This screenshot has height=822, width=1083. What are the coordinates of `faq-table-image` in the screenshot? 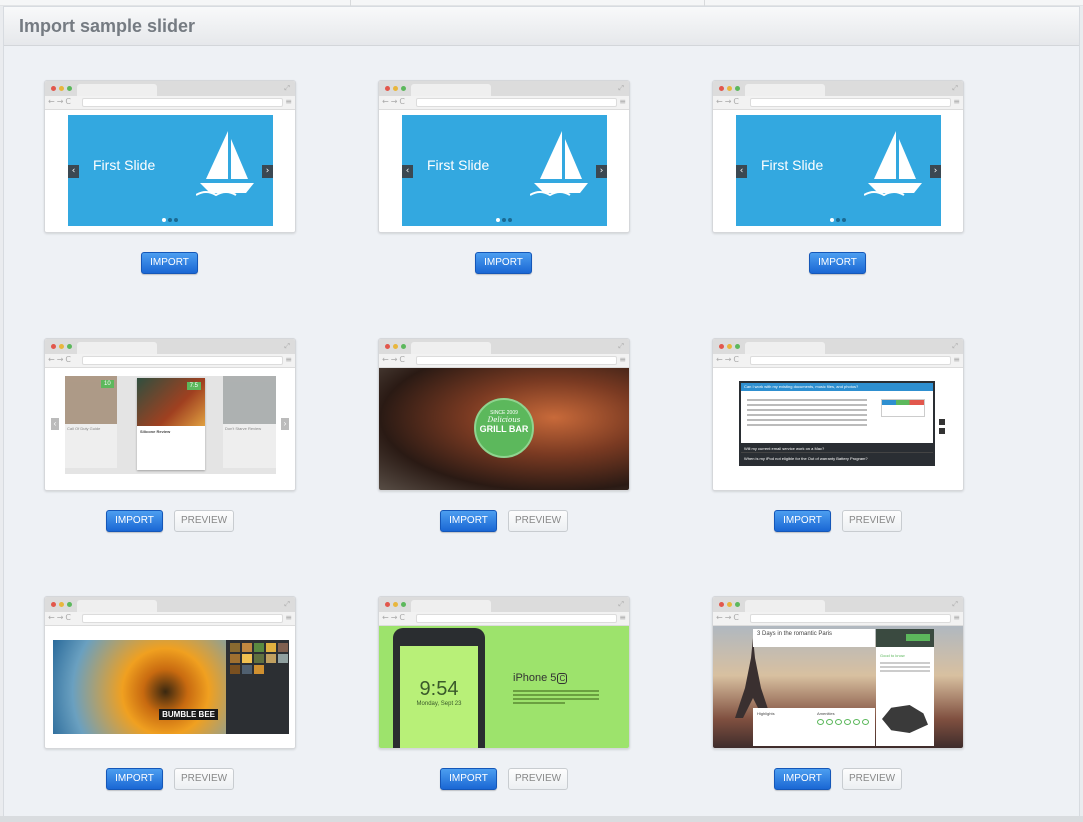 It's located at (903, 408).